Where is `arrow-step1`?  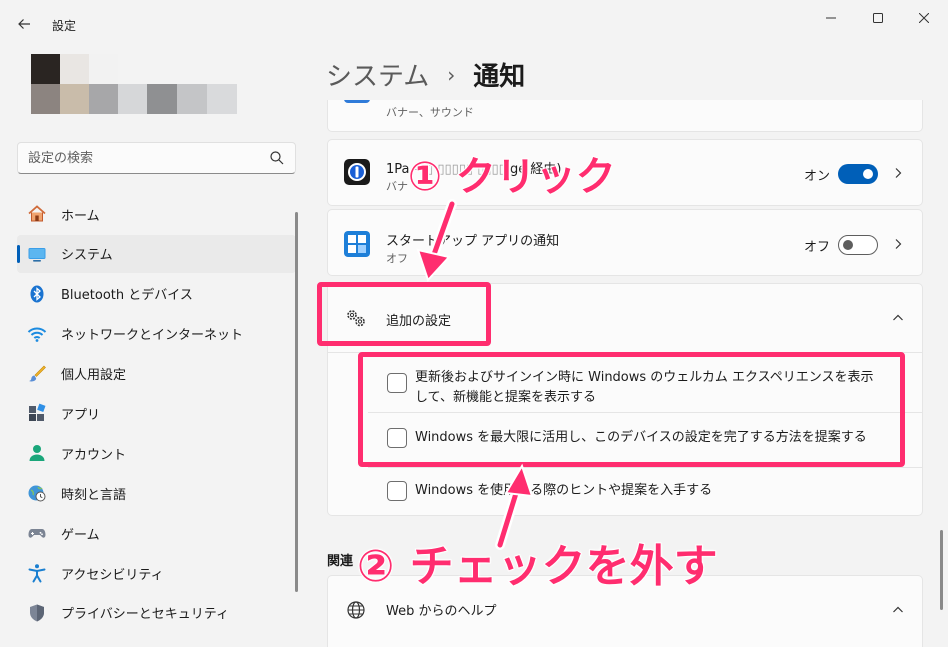 arrow-step1 is located at coordinates (436, 240).